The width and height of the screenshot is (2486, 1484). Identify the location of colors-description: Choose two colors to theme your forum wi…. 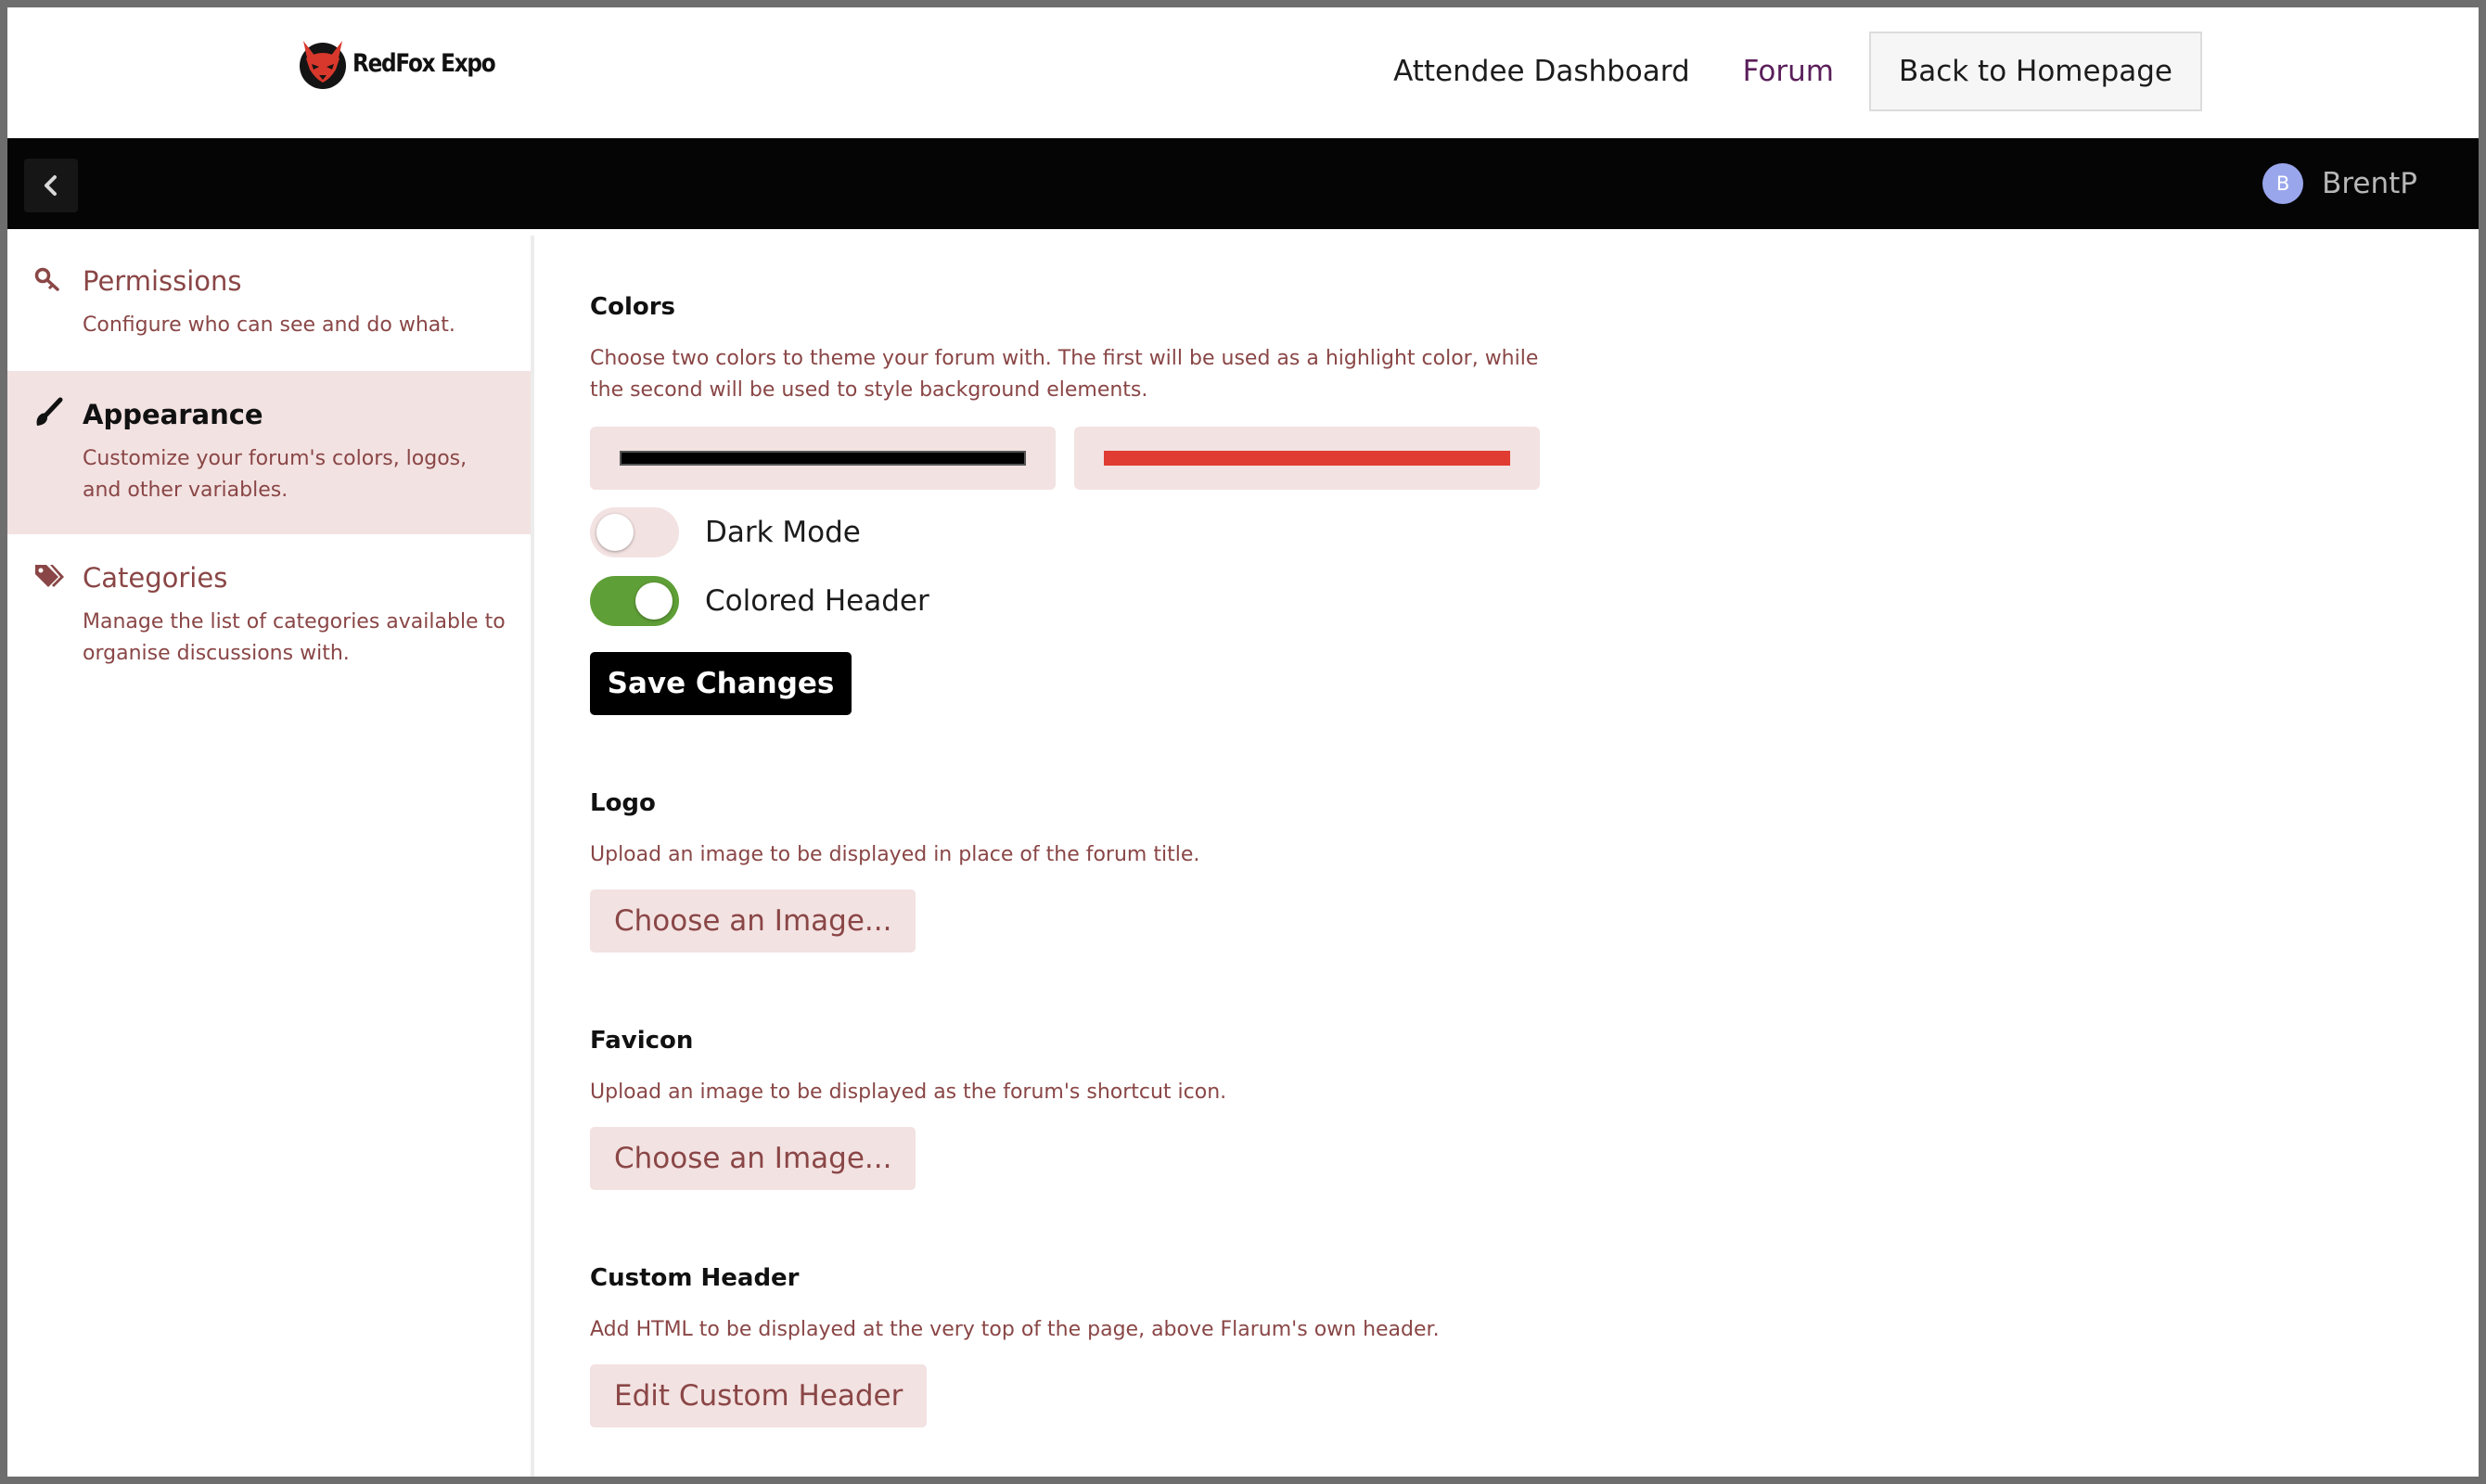
(1064, 374).